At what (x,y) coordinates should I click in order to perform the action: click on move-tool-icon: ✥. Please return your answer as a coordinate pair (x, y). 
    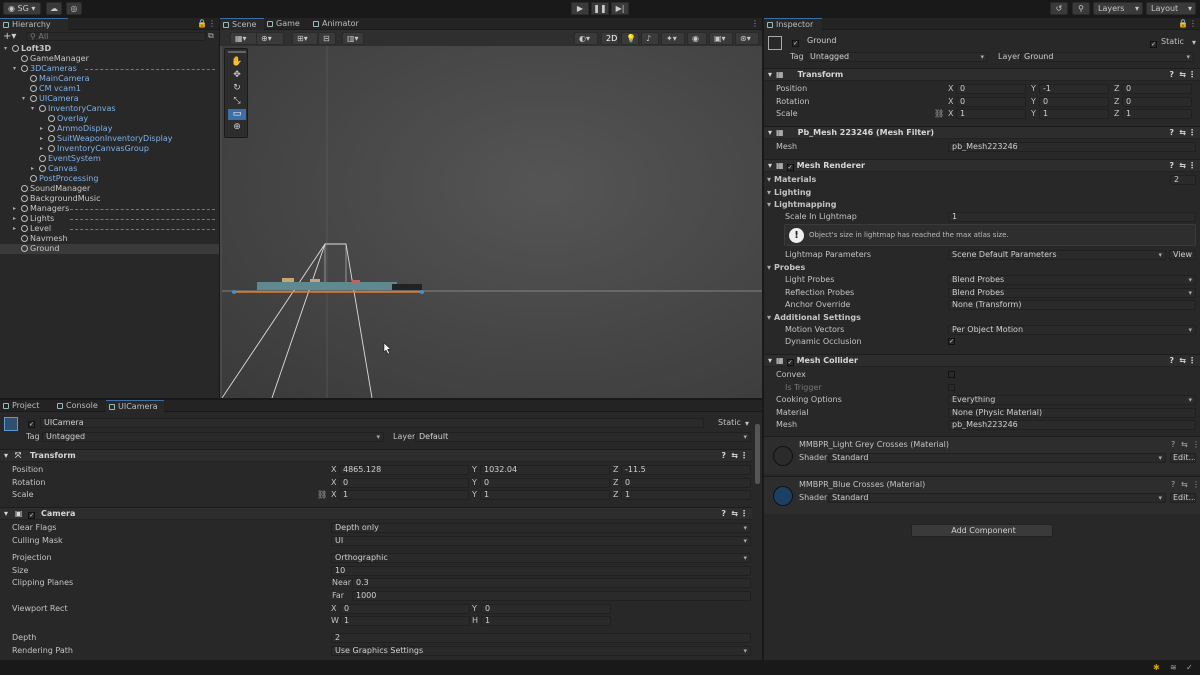
    Looking at the image, I should click on (237, 75).